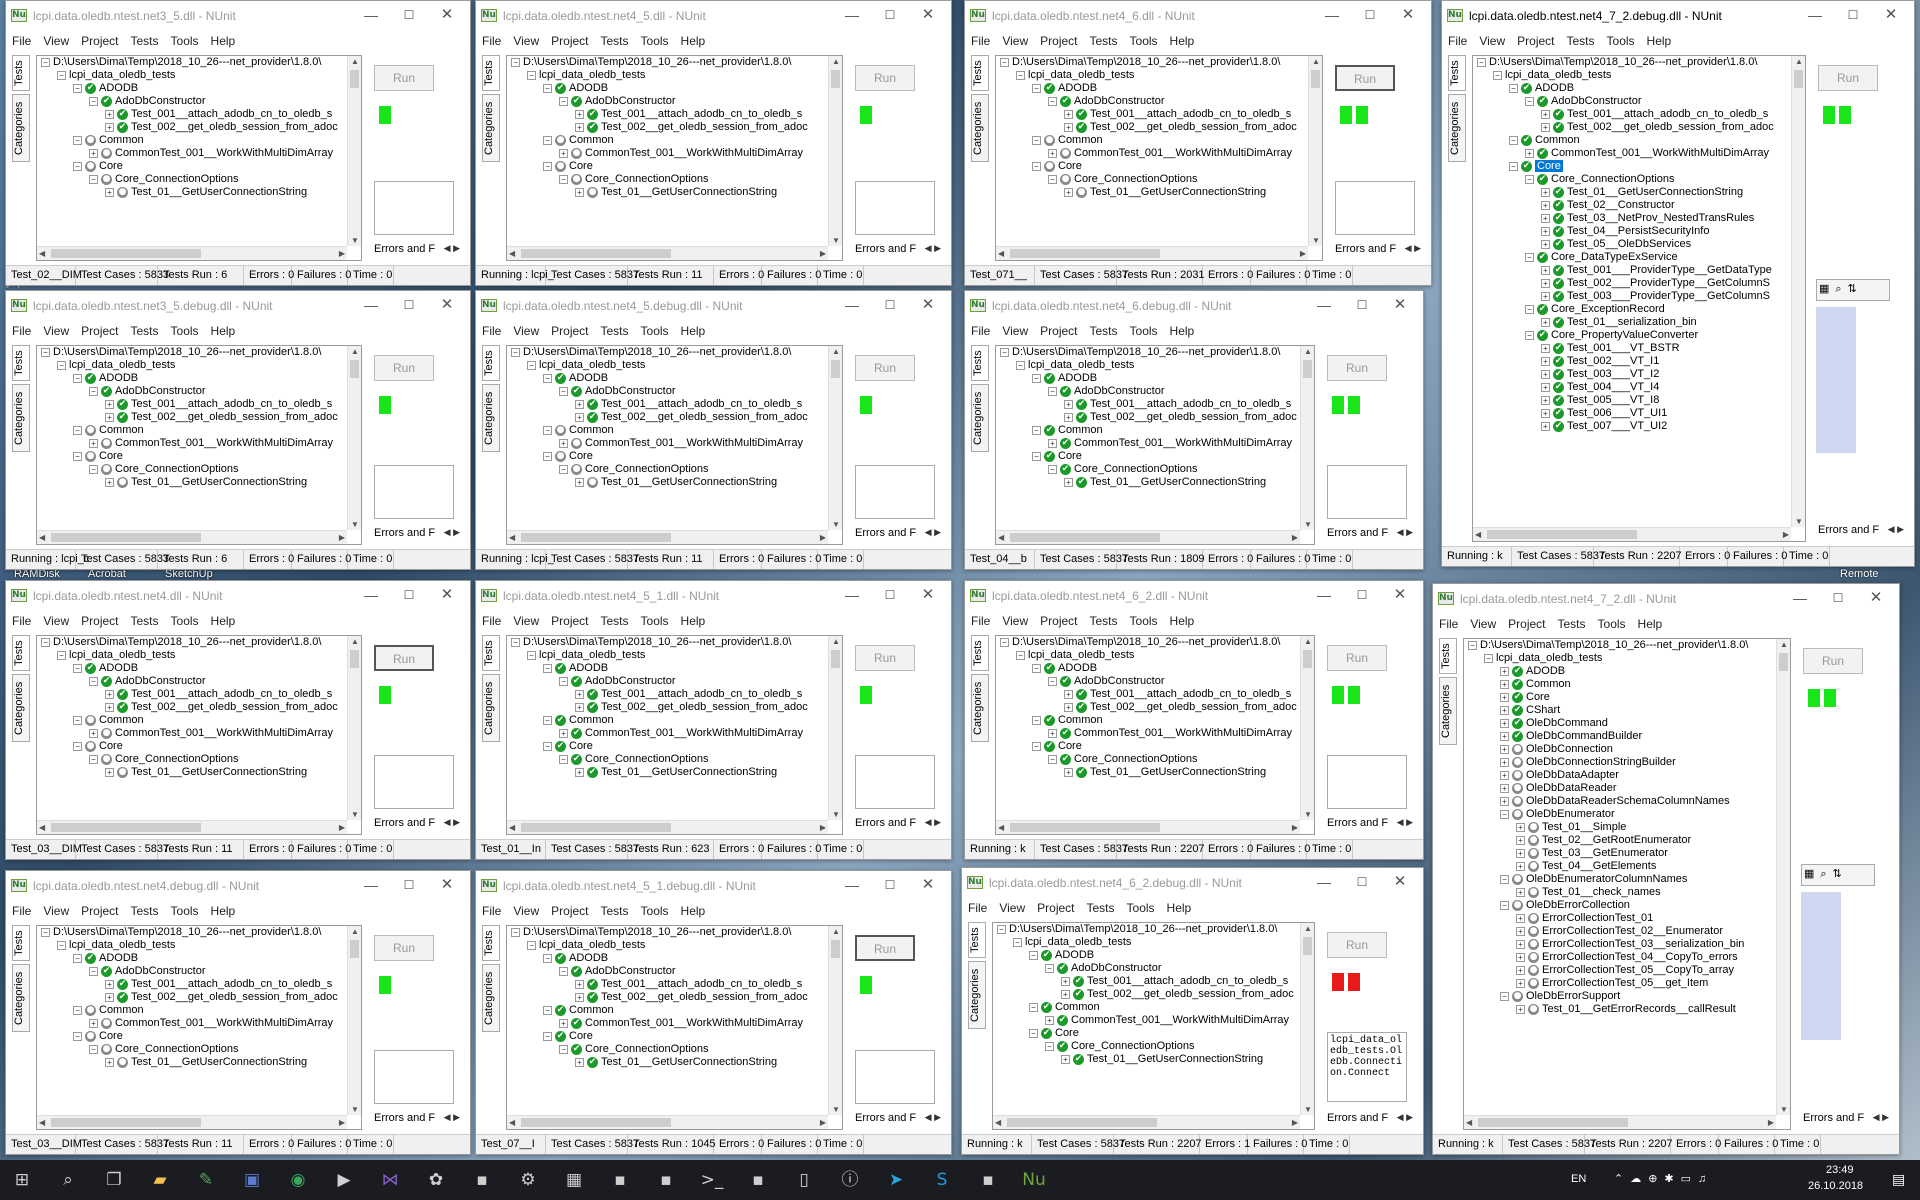 The height and width of the screenshot is (1200, 1920). What do you see at coordinates (1578, 1179) in the screenshot?
I see `language-indicator: EN` at bounding box center [1578, 1179].